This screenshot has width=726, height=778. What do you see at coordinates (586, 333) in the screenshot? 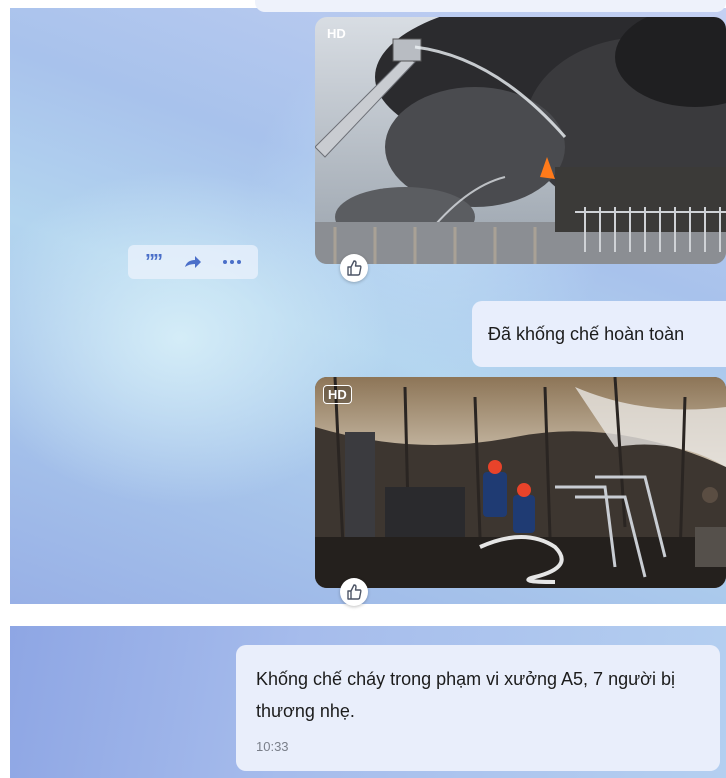
I see `message-text: Đã khống chế hoàn toàn` at bounding box center [586, 333].